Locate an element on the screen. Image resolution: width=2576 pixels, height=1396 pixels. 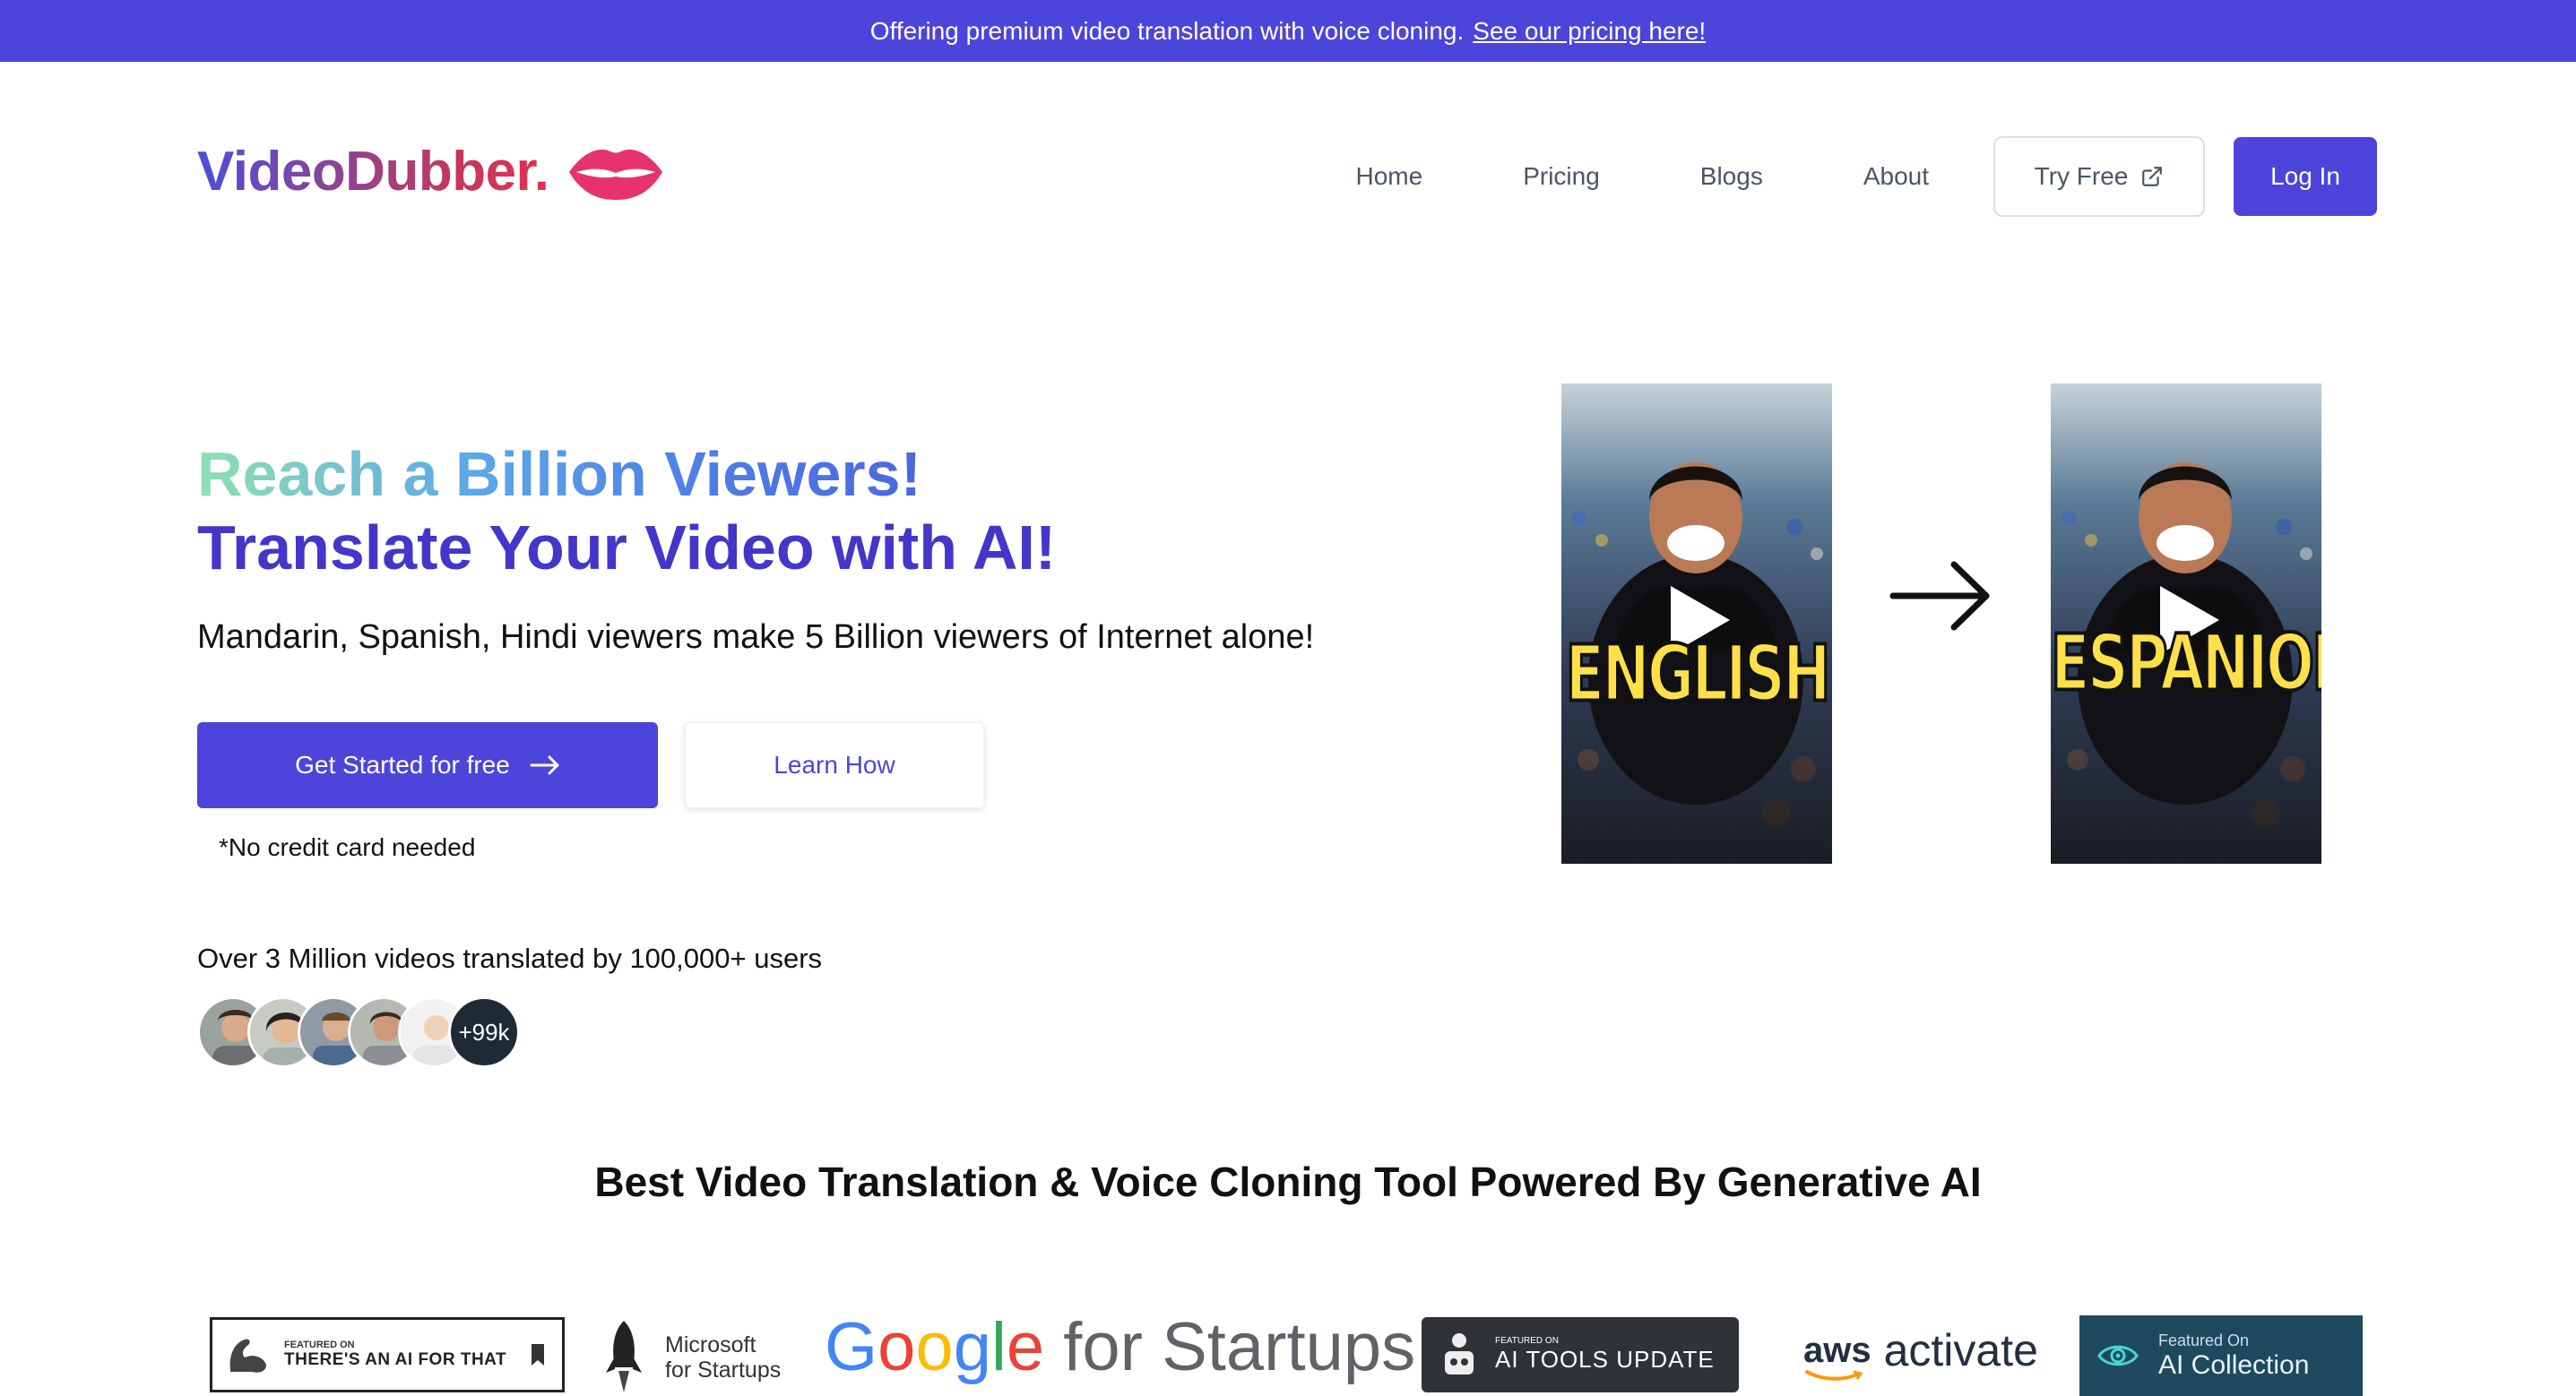
hero-headline: Reach a Billion Viewers! is located at coordinates (559, 474).